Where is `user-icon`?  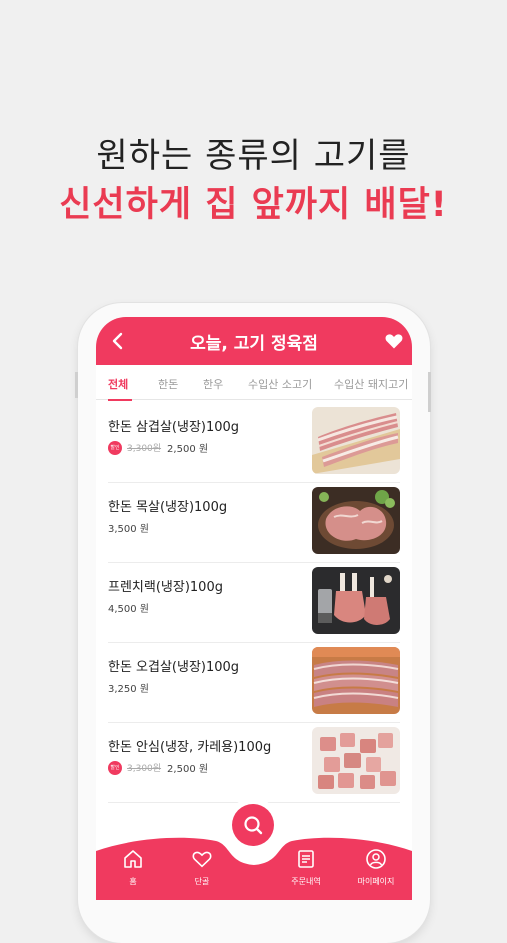
user-icon is located at coordinates (376, 859).